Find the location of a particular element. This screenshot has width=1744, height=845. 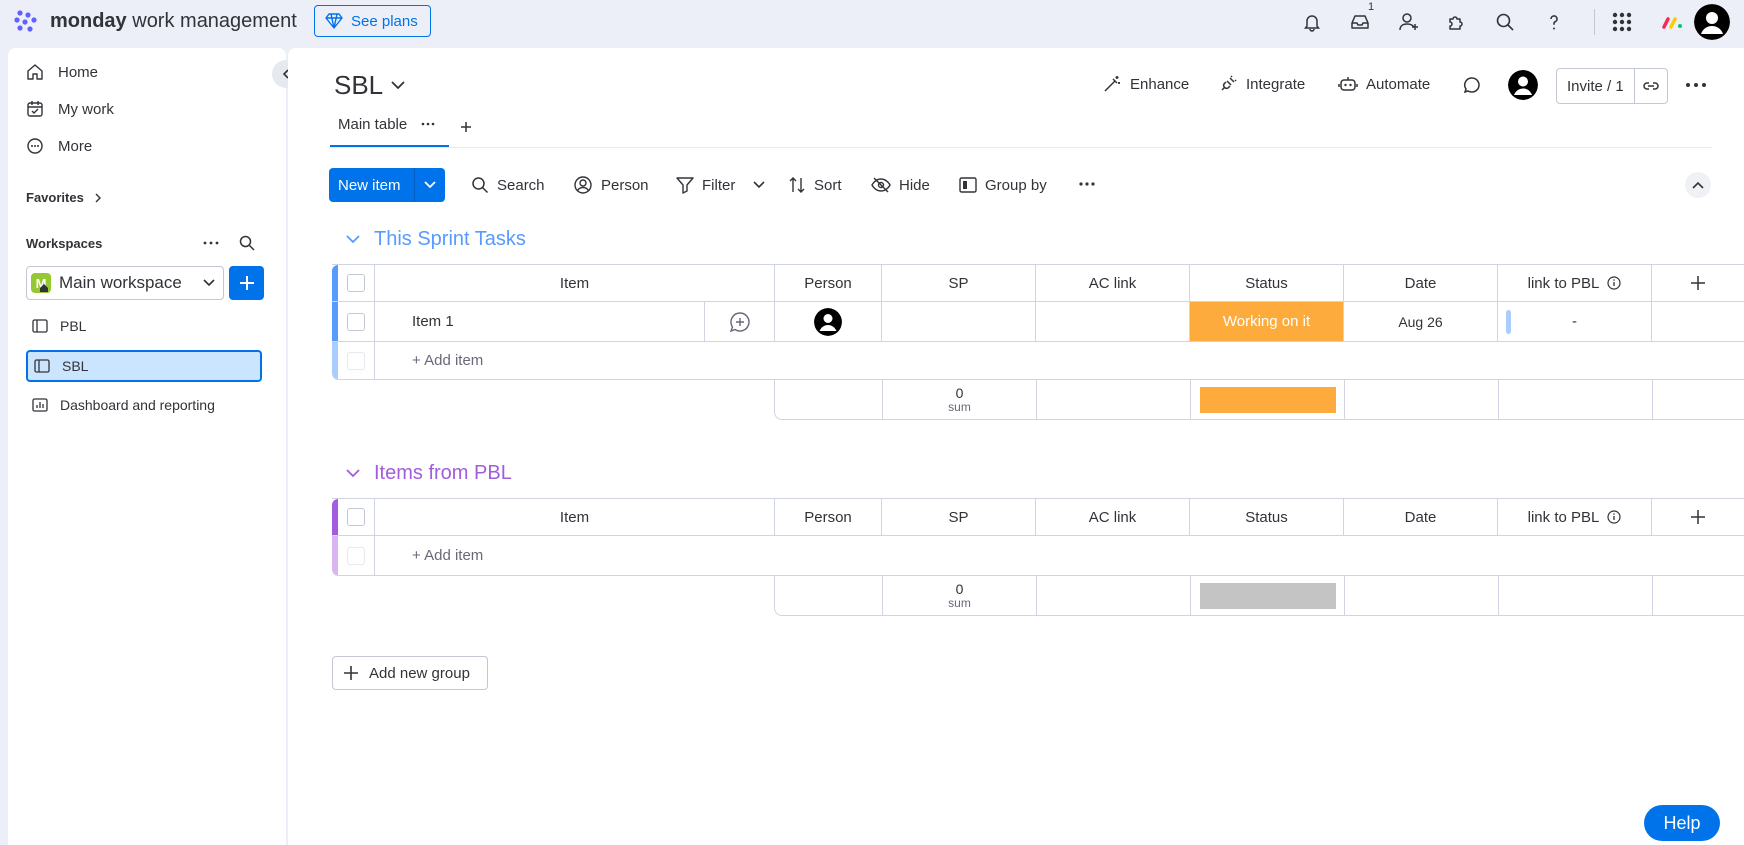

row-checkbox-cell is located at coordinates (356, 321).